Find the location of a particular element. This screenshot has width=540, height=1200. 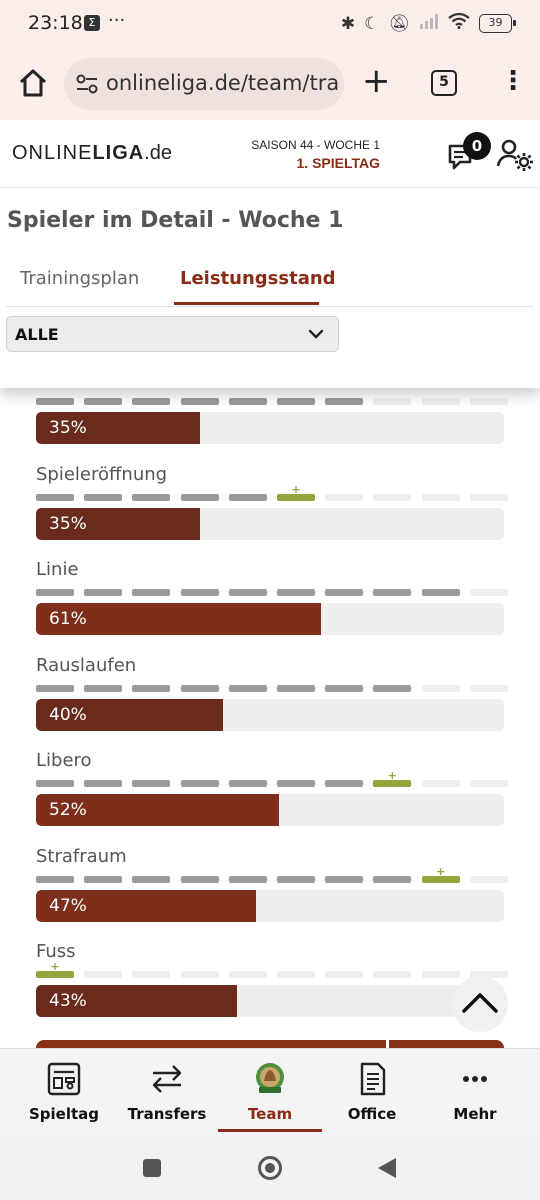

matchday-label: 1. SPIELTAG is located at coordinates (338, 163).